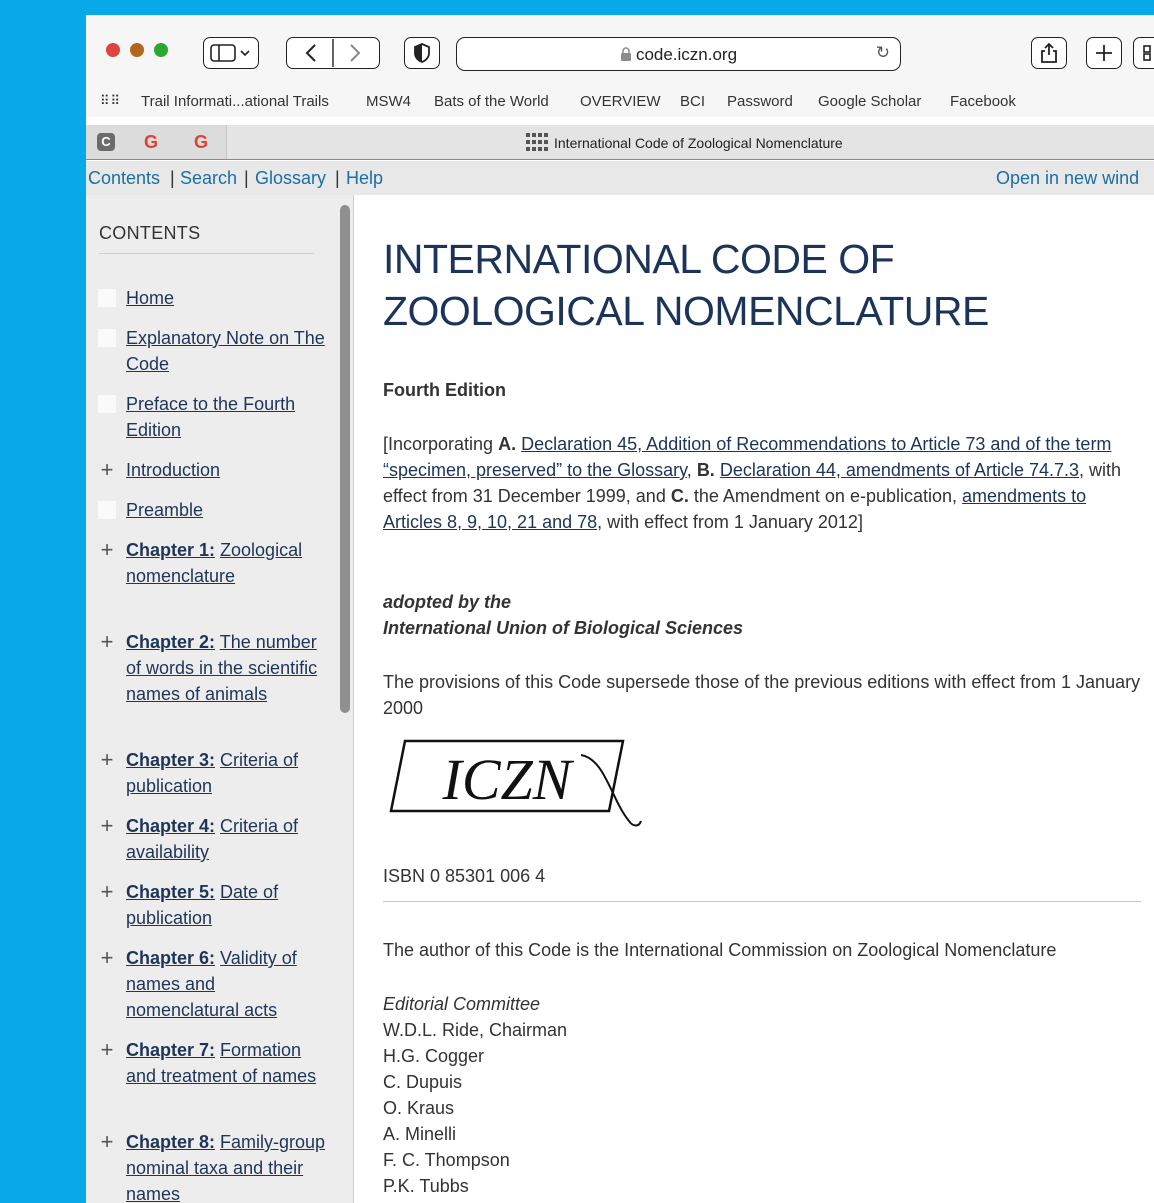  Describe the element at coordinates (388, 101) in the screenshot. I see `bookmark-item: MSW4` at that location.